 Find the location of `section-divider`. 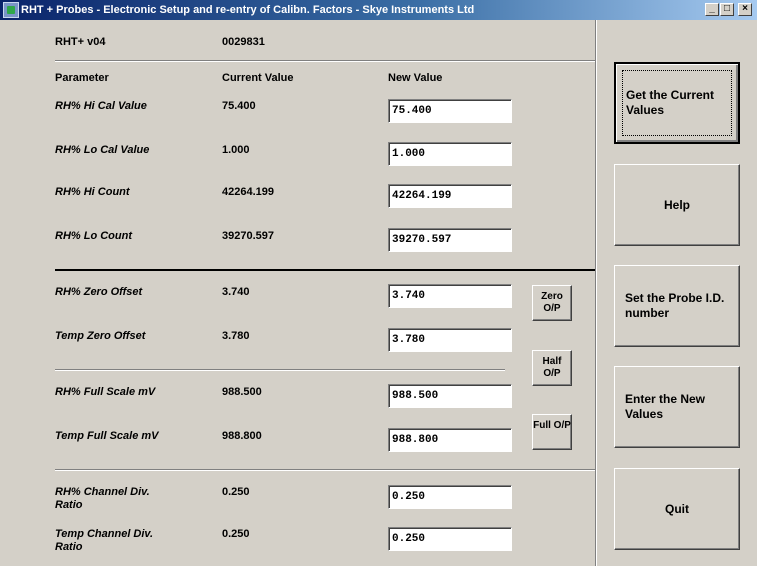

section-divider is located at coordinates (325, 270).